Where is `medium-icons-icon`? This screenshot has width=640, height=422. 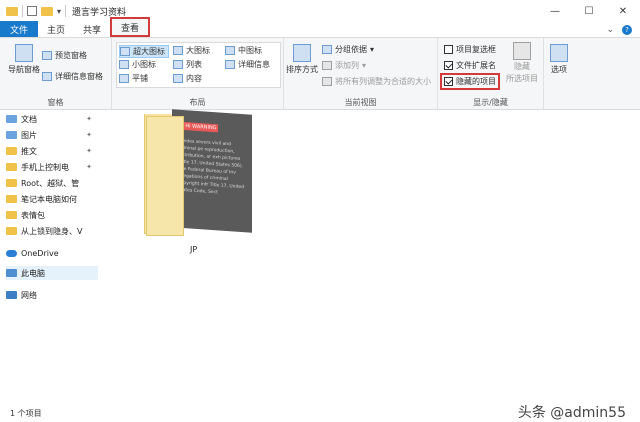 medium-icons-icon is located at coordinates (230, 50).